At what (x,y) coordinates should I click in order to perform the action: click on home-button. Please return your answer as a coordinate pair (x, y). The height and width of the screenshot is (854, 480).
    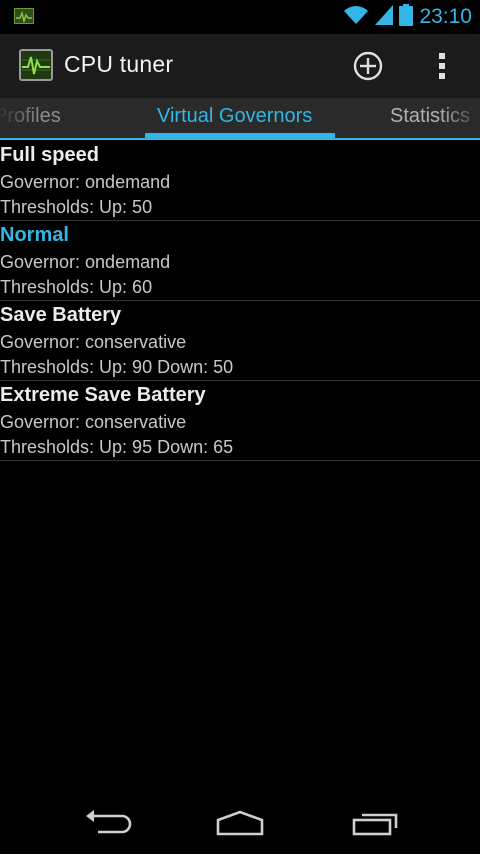
    Looking at the image, I should click on (240, 823).